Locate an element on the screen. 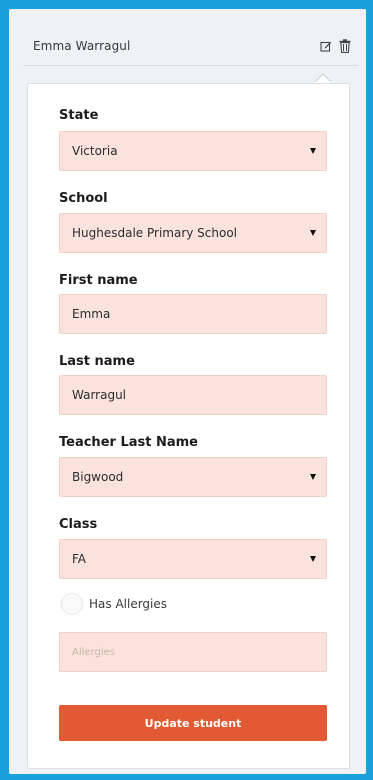  last-name-value: Warragul is located at coordinates (99, 395).